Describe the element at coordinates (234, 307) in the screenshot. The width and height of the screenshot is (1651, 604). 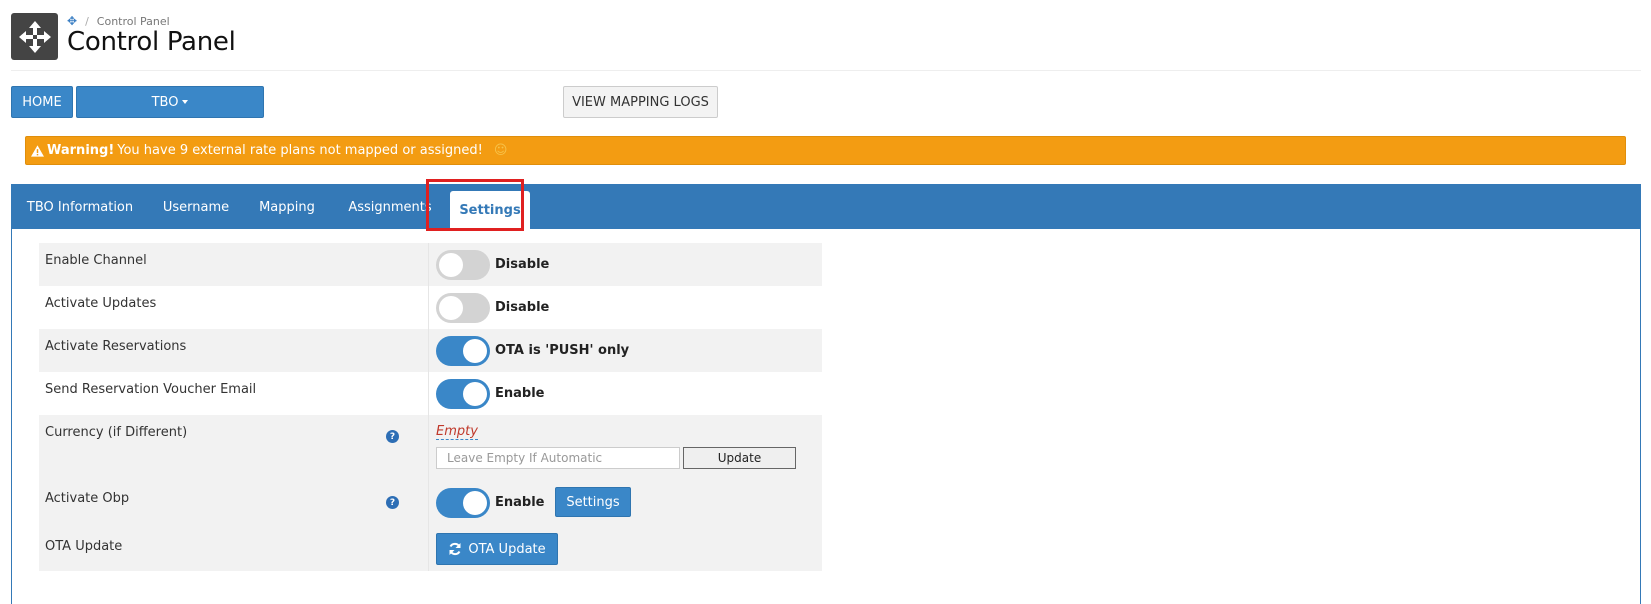
I see `setting-label: Activate Updates` at that location.